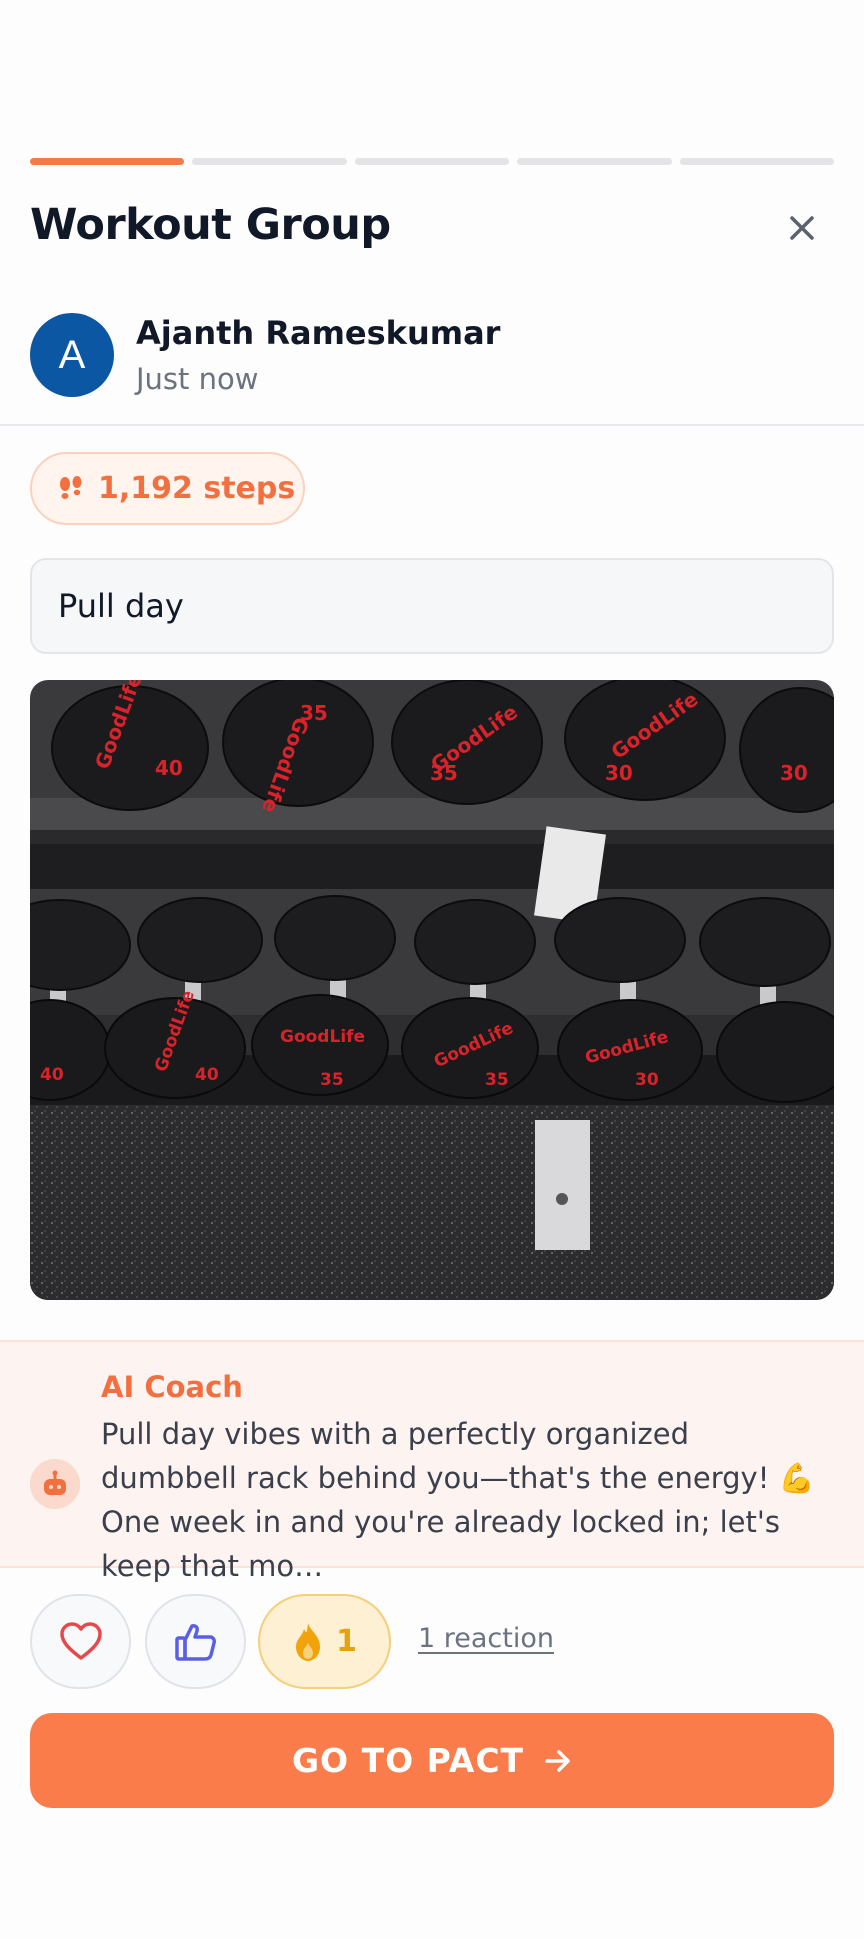  I want to click on fire-icon, so click(308, 1641).